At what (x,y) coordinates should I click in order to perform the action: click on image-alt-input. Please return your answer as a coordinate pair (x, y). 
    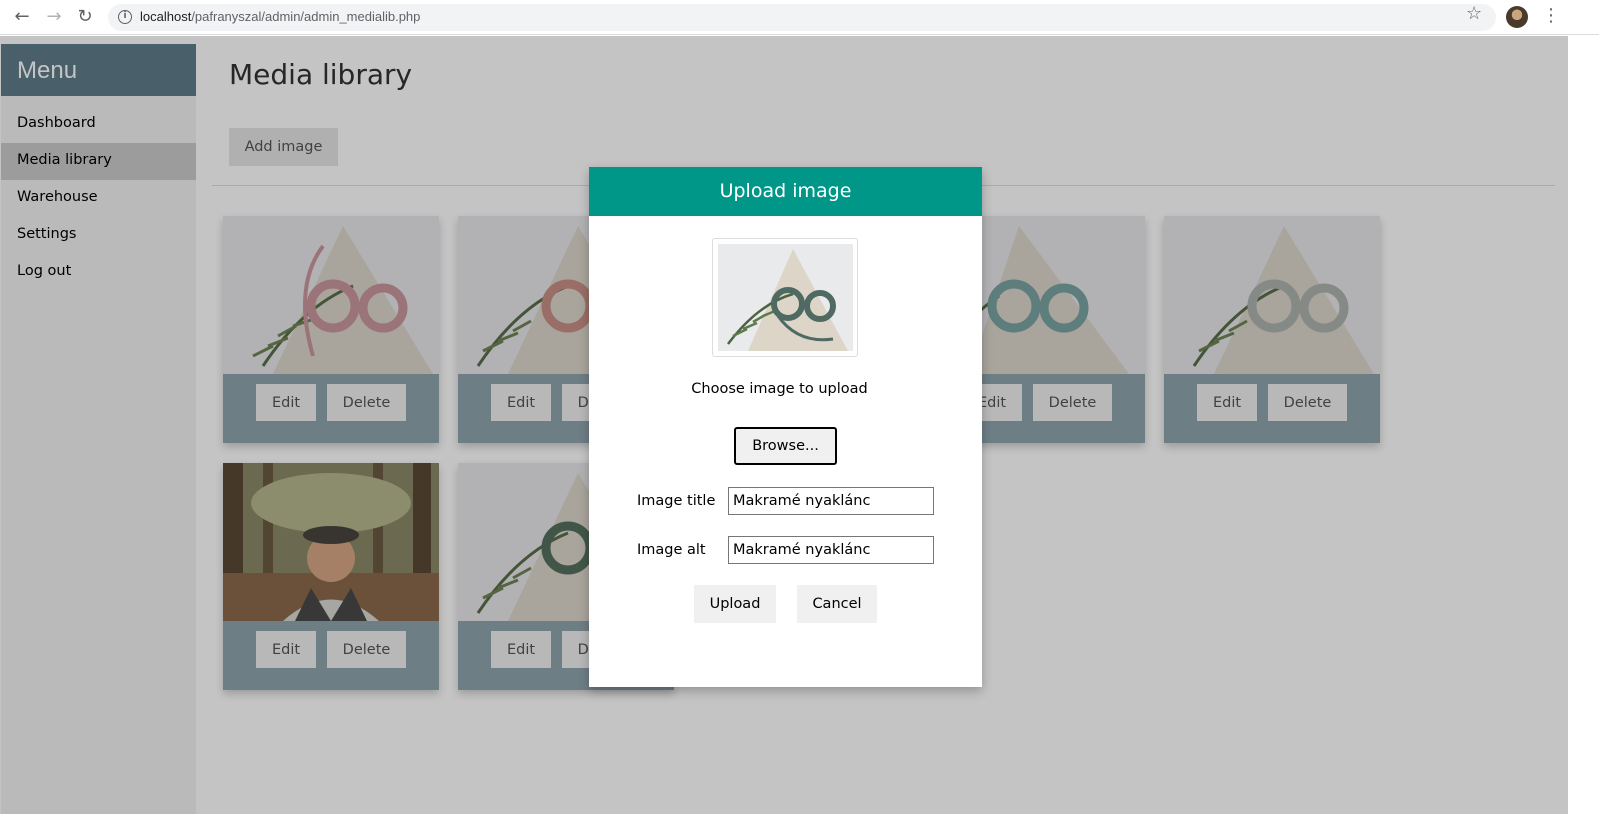
    Looking at the image, I should click on (831, 550).